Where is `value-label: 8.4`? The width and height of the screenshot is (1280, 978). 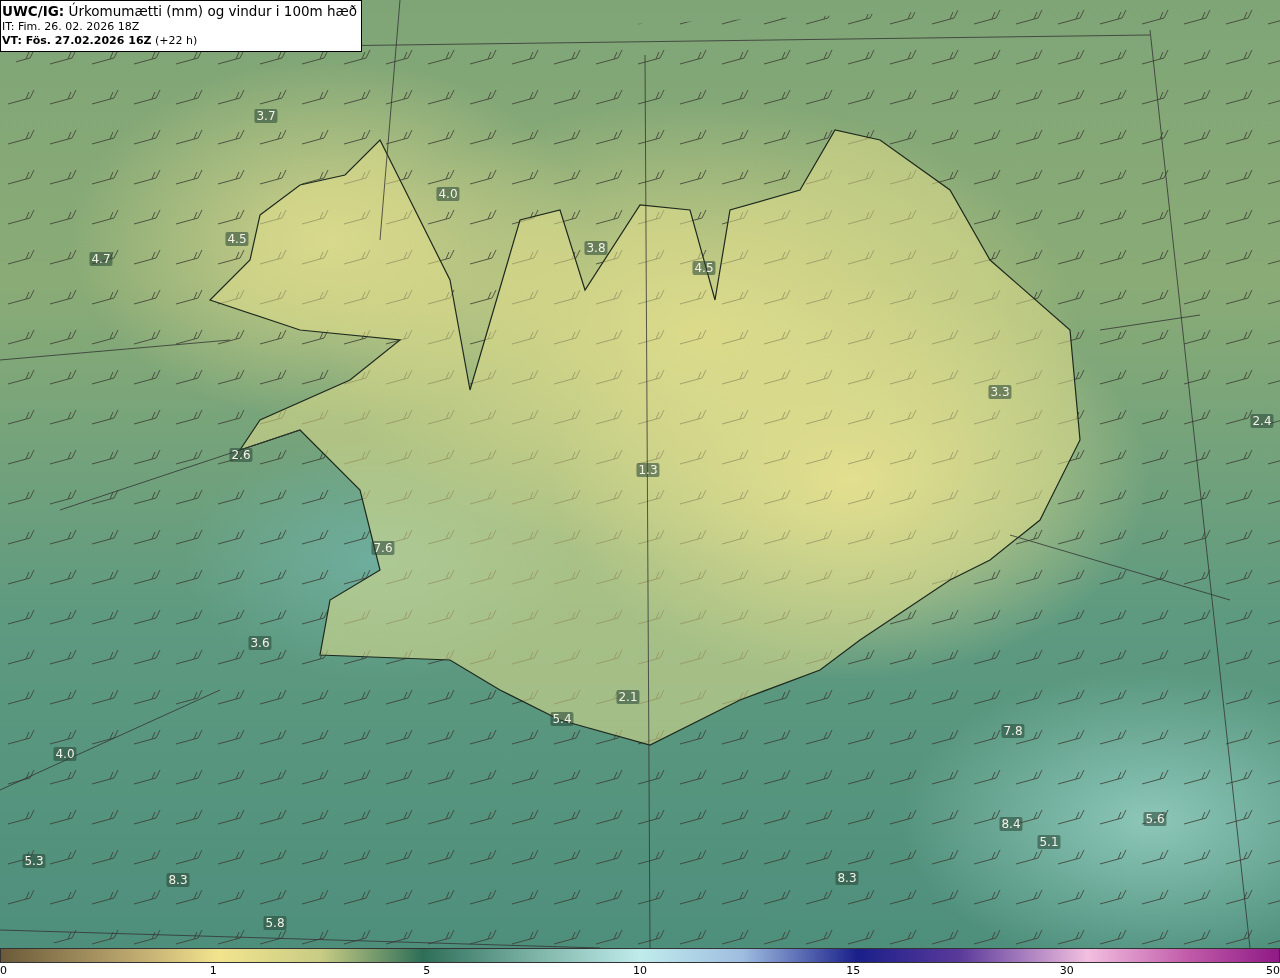 value-label: 8.4 is located at coordinates (1011, 824).